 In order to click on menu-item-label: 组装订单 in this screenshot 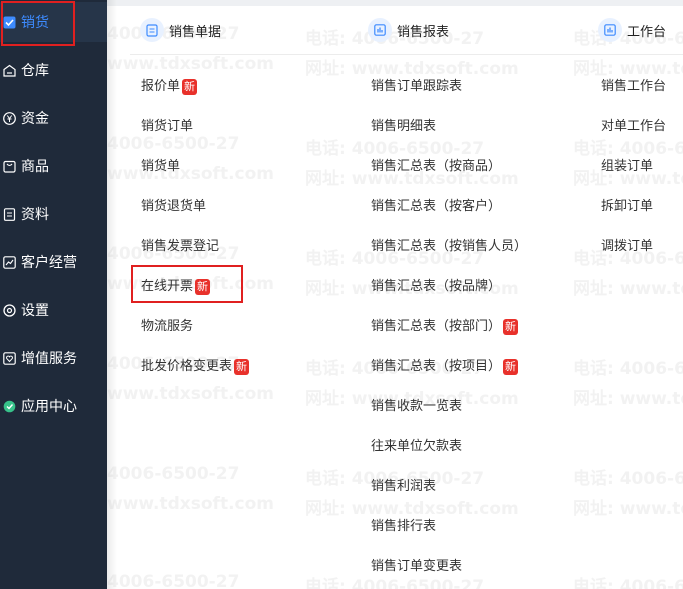, I will do `click(627, 166)`.